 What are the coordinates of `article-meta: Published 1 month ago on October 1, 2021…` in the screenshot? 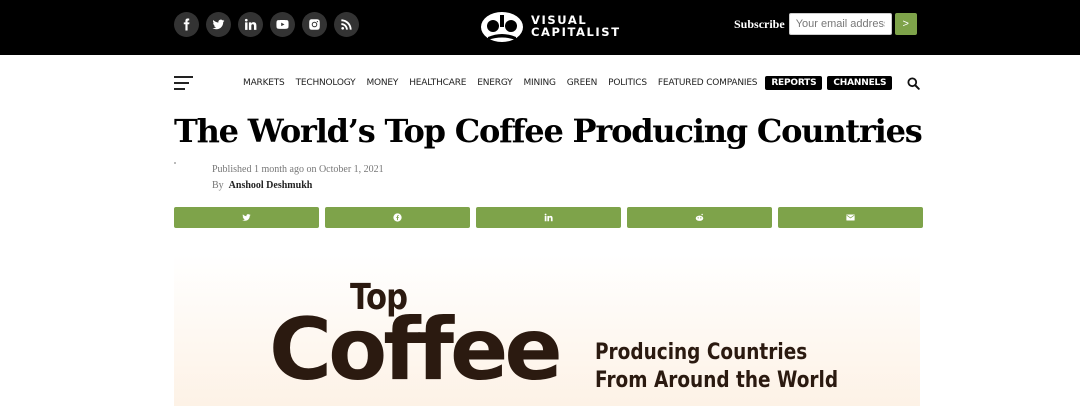 It's located at (298, 178).